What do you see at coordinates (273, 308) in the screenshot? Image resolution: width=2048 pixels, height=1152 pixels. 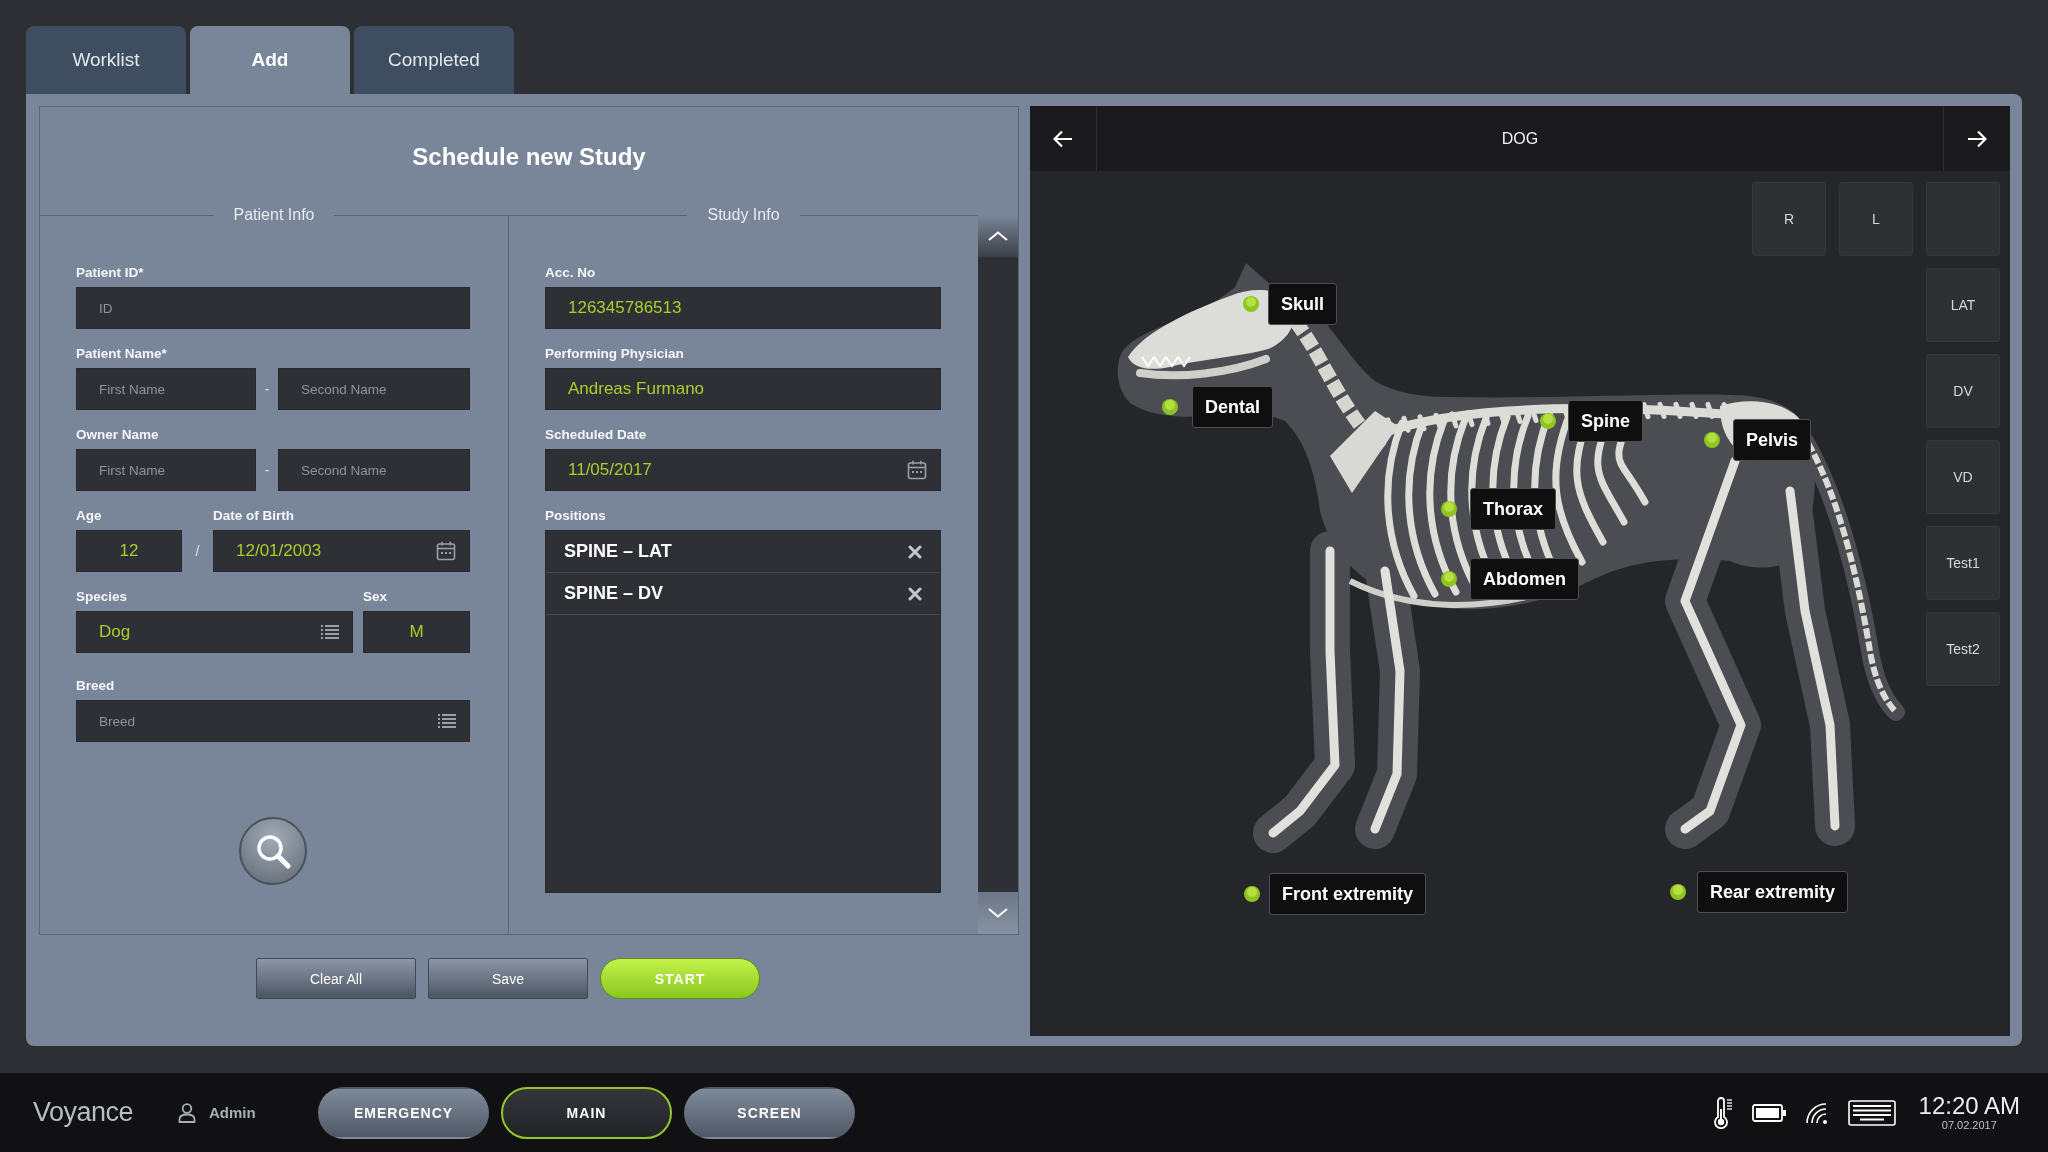 I see `patient-id-field: ID` at bounding box center [273, 308].